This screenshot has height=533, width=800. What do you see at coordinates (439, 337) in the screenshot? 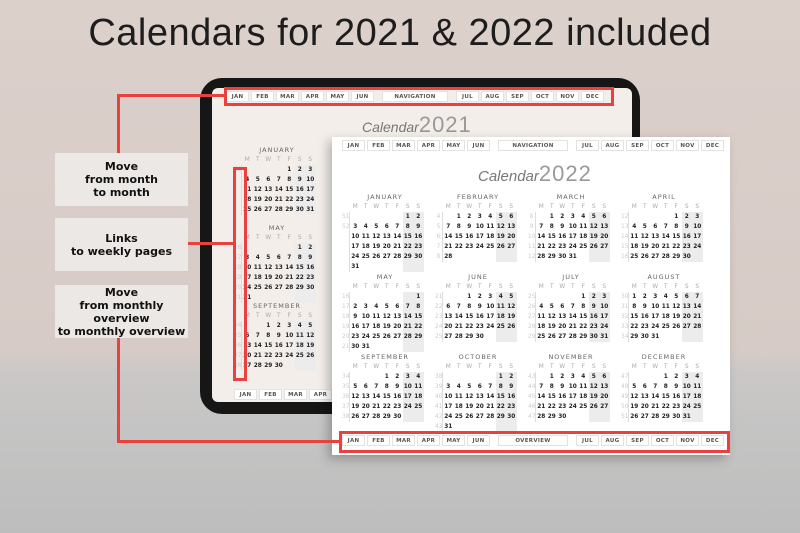
I see `week-number: 25` at bounding box center [439, 337].